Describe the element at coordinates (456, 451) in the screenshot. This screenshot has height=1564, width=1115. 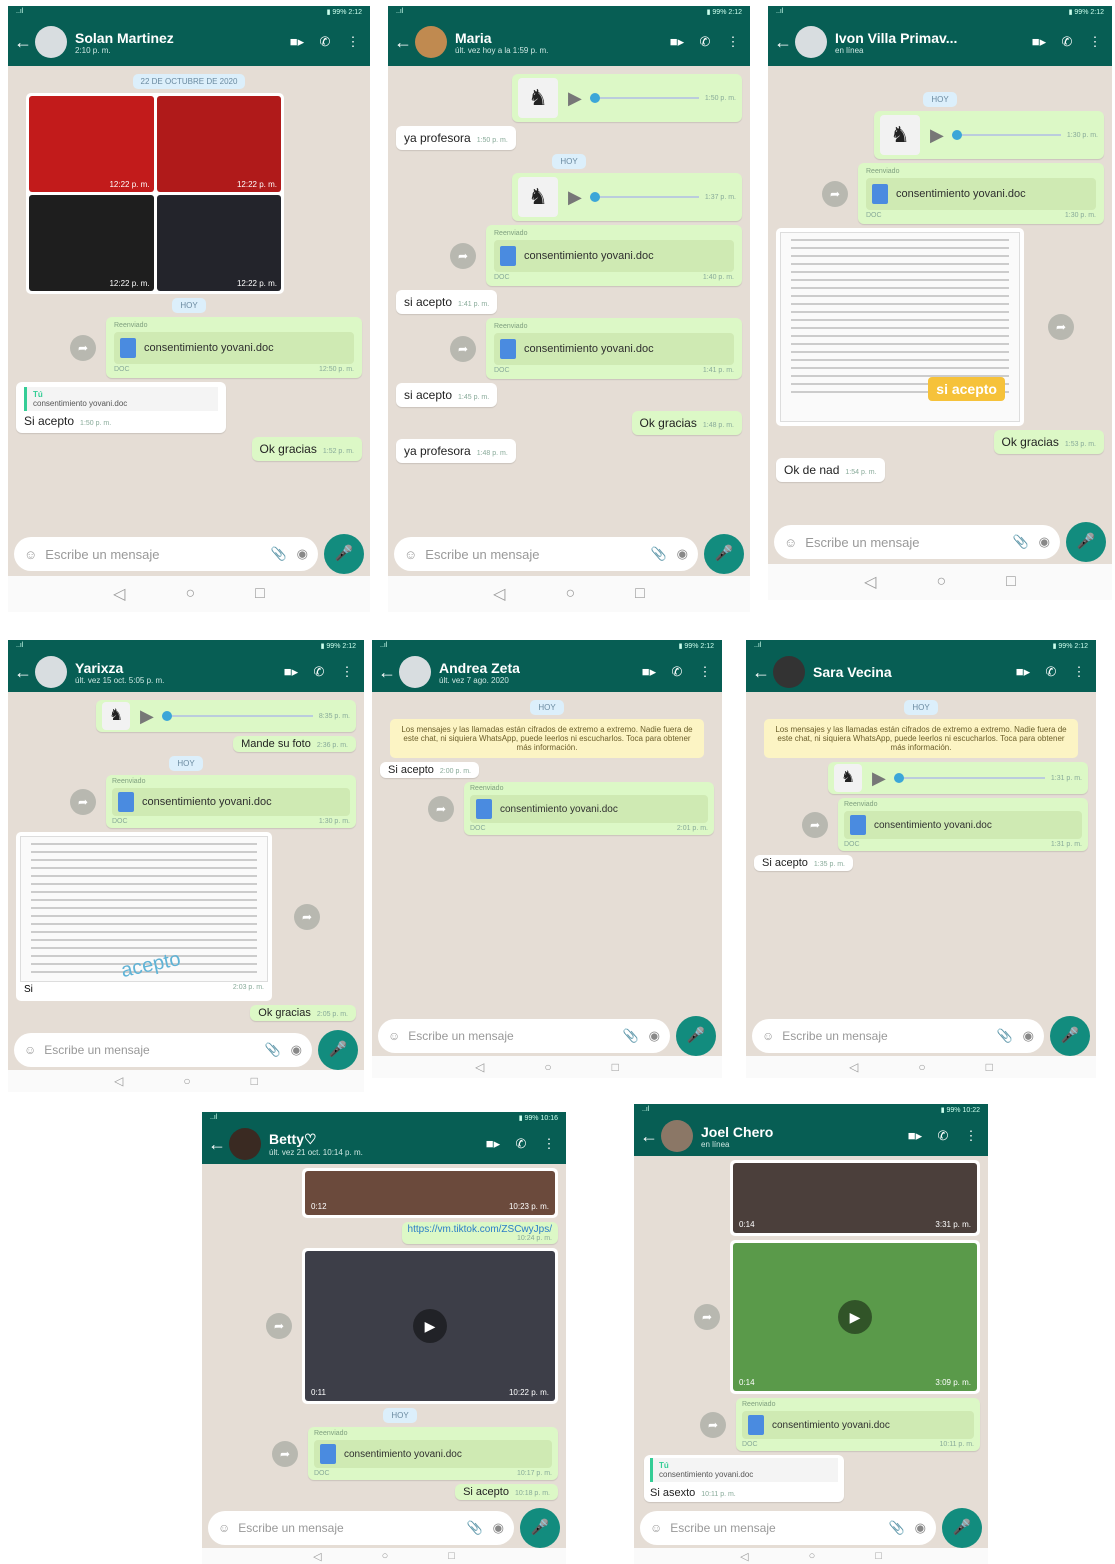
I see `message-bubble: ya profesora 1:48 p. m.` at that location.